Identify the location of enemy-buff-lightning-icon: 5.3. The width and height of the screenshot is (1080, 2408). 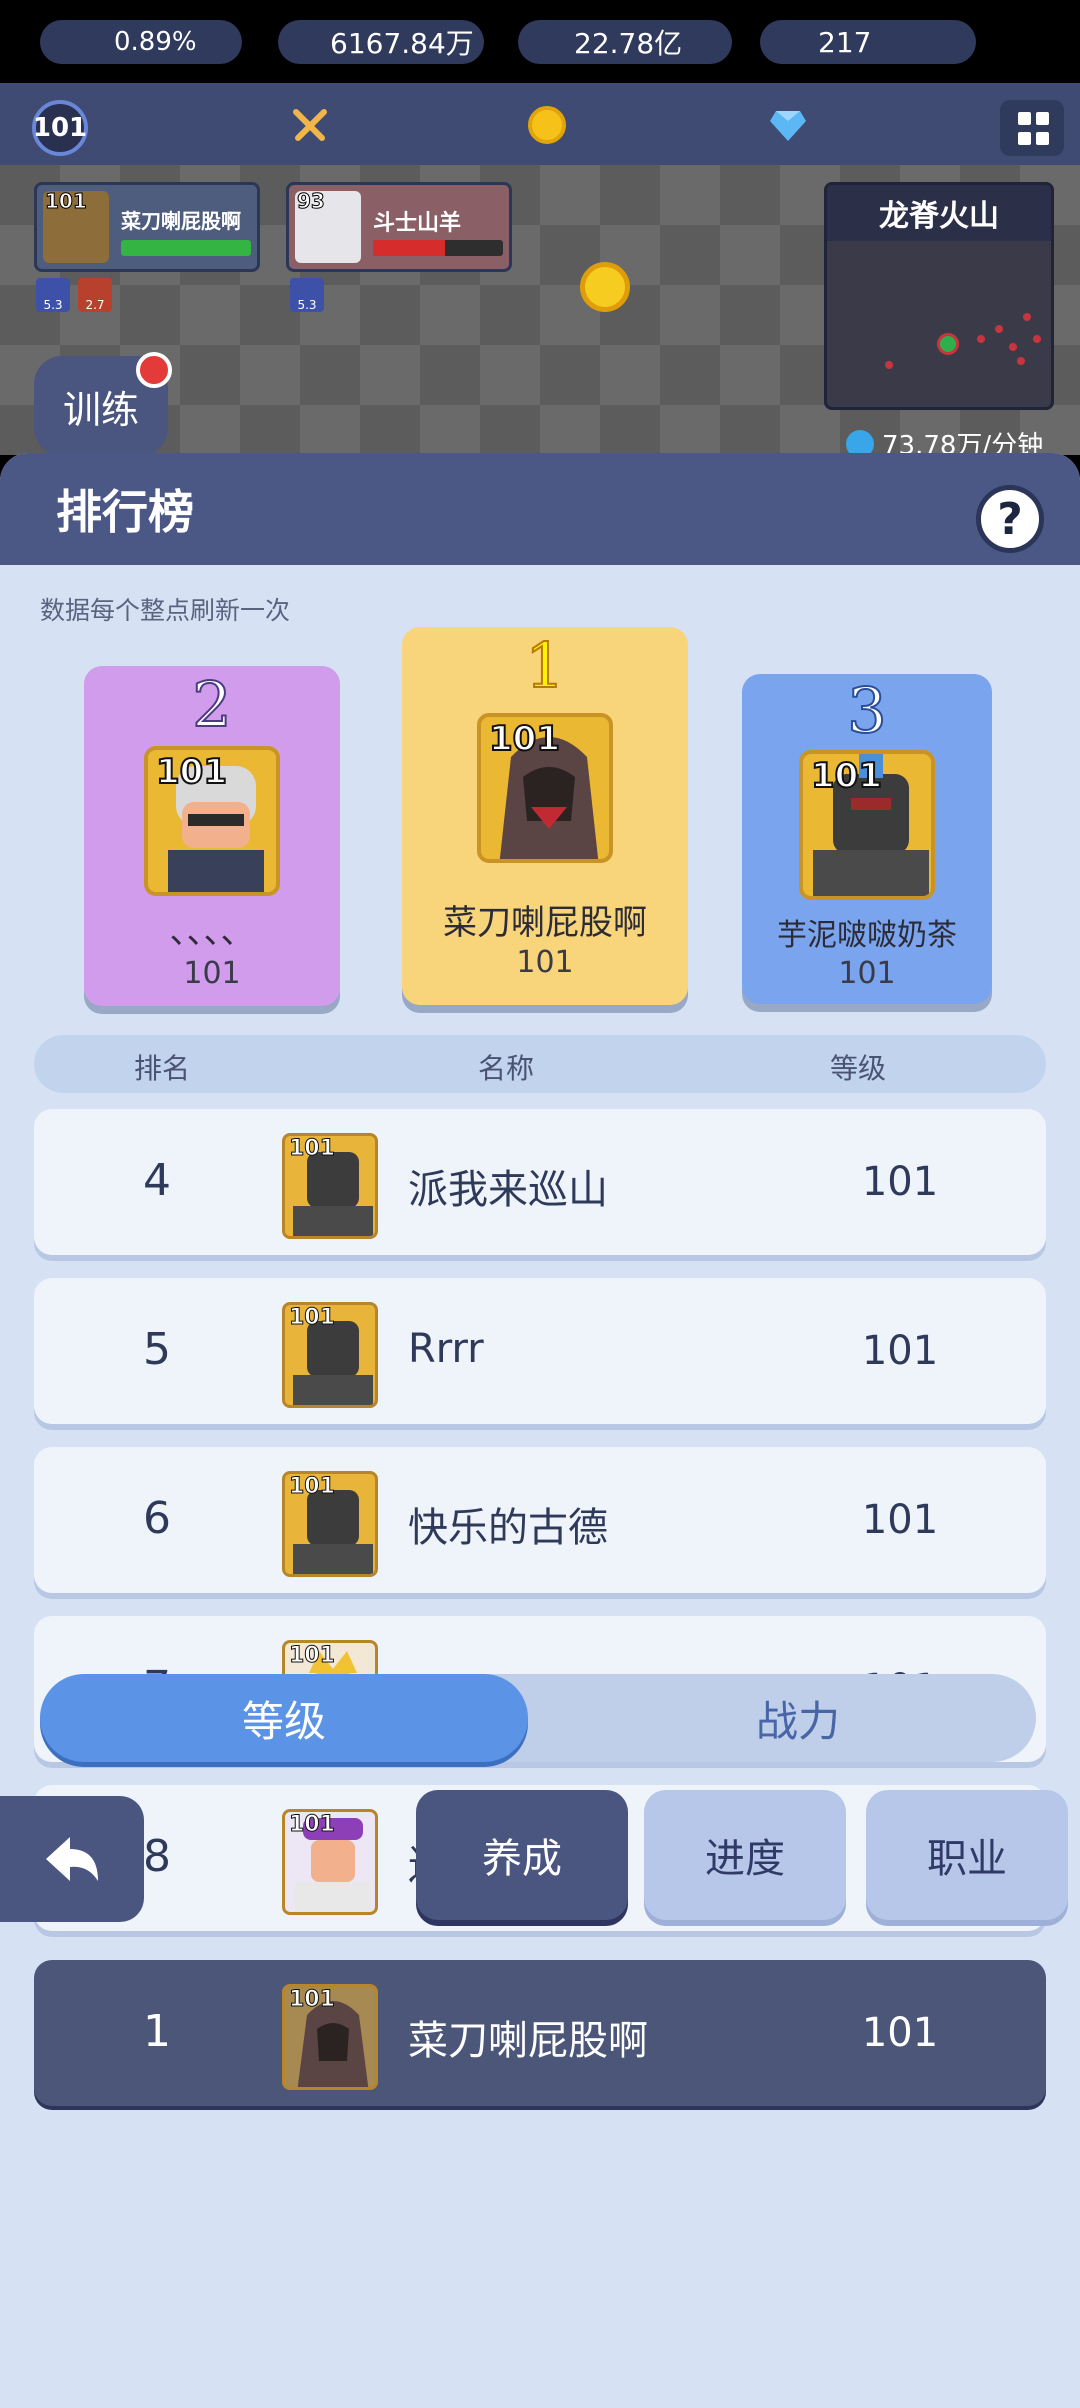
(307, 295).